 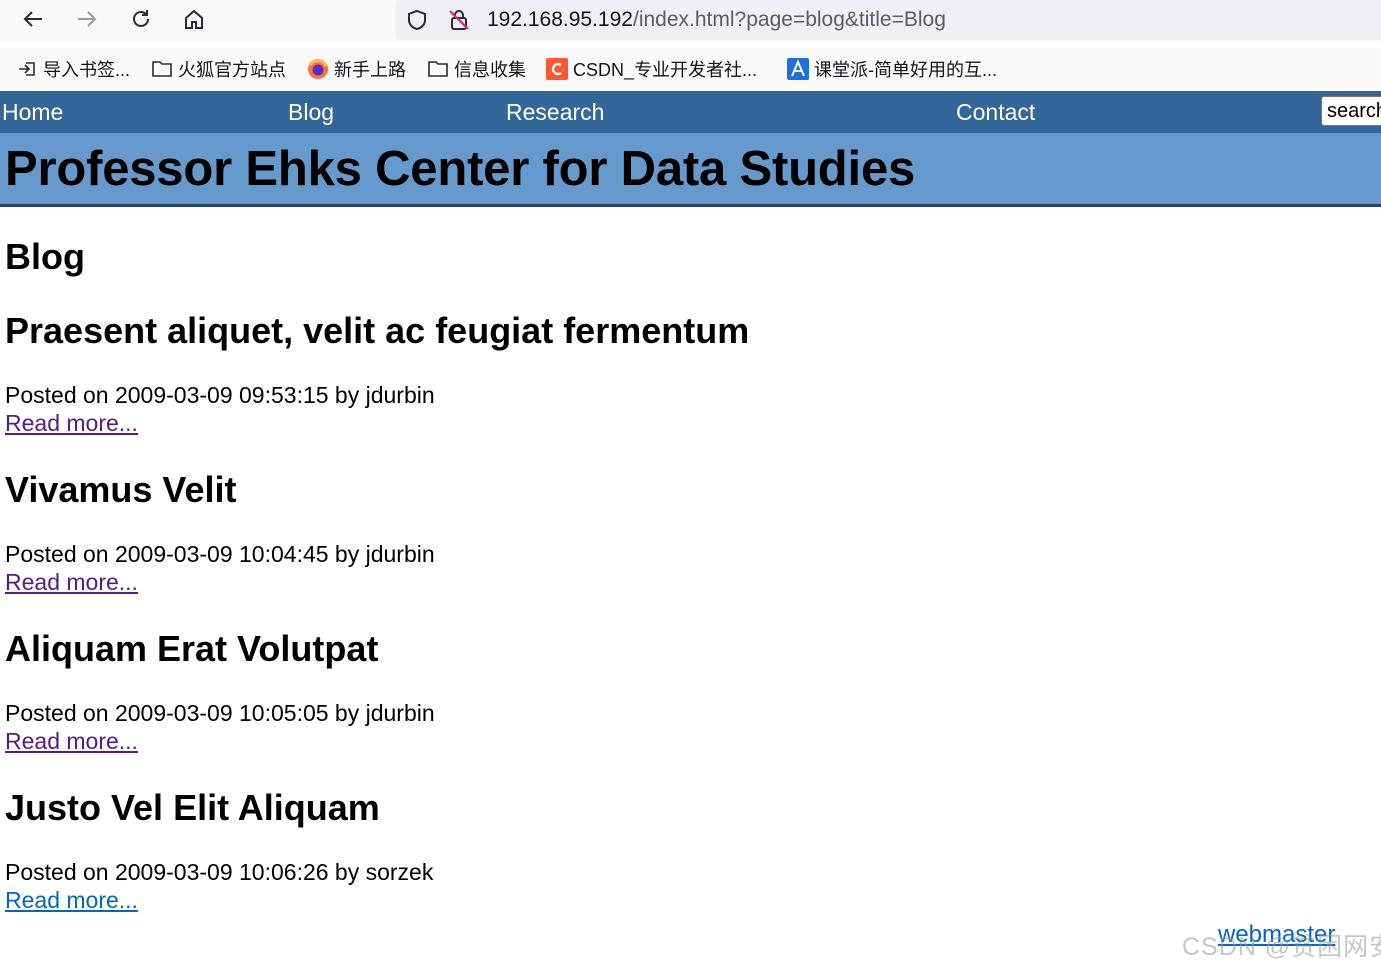 I want to click on import-icon, so click(x=27, y=69).